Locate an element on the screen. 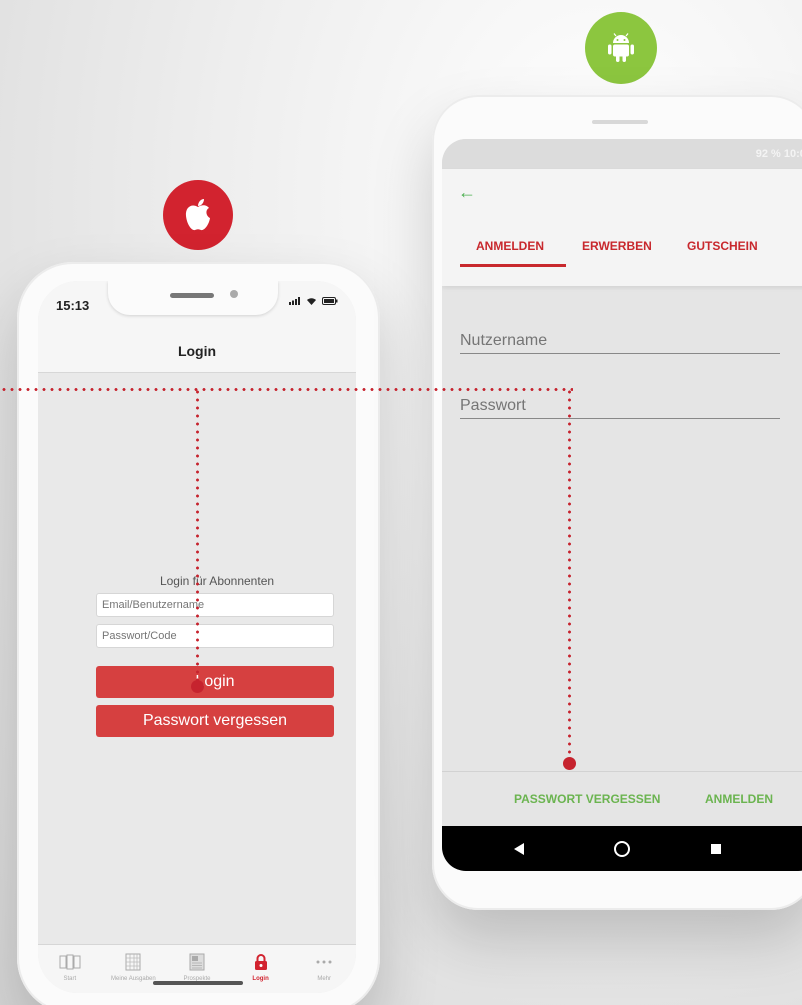 Image resolution: width=802 pixels, height=1005 pixels. ios-status-time: 15:13 is located at coordinates (73, 305).